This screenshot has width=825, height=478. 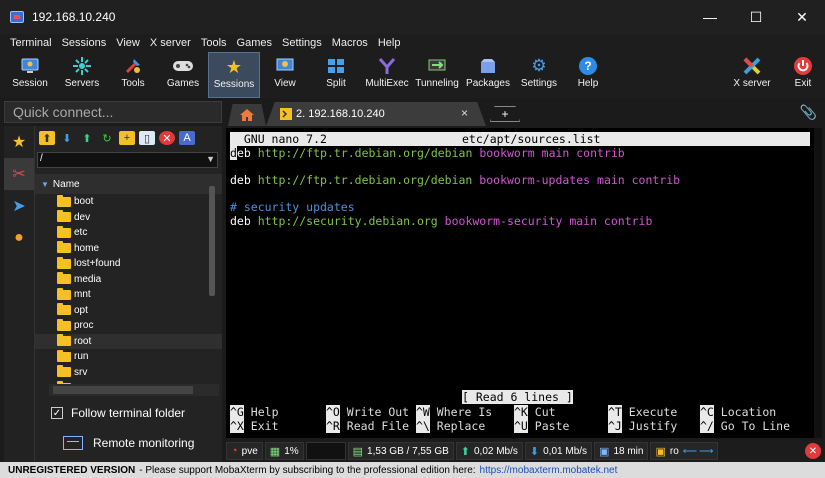 What do you see at coordinates (128, 326) in the screenshot?
I see `list-item: proc` at bounding box center [128, 326].